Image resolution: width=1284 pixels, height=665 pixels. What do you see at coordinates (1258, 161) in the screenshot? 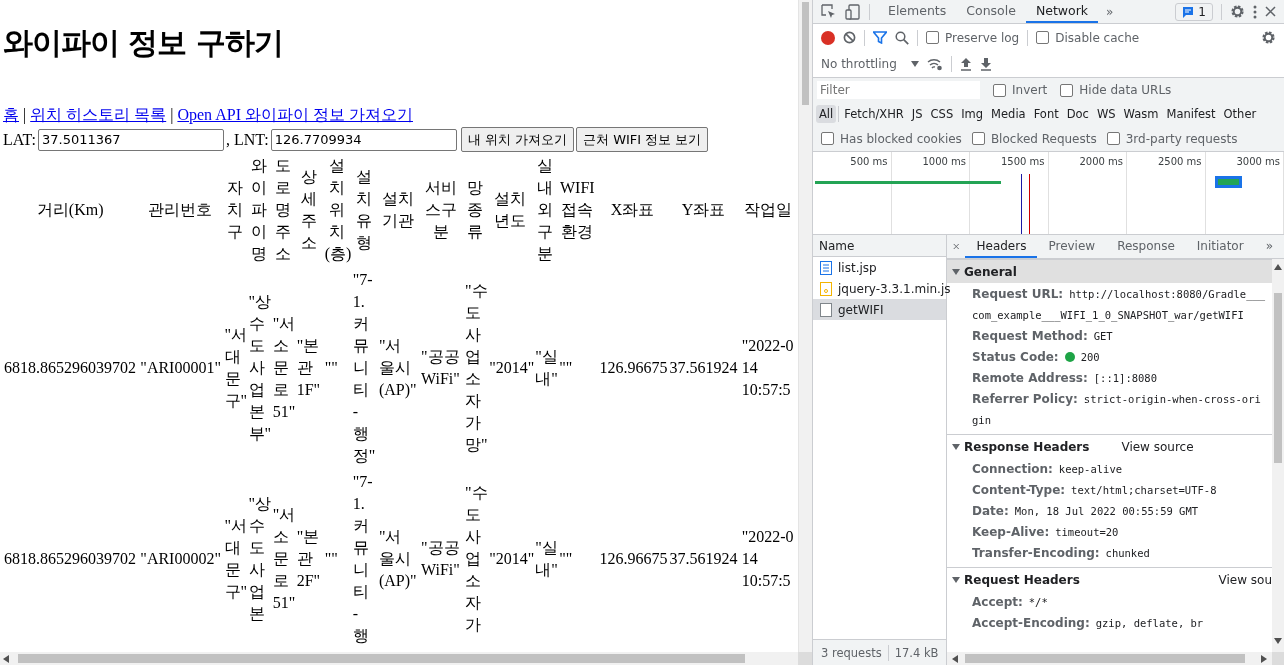
I see `timeline-tick: 3000 ms` at bounding box center [1258, 161].